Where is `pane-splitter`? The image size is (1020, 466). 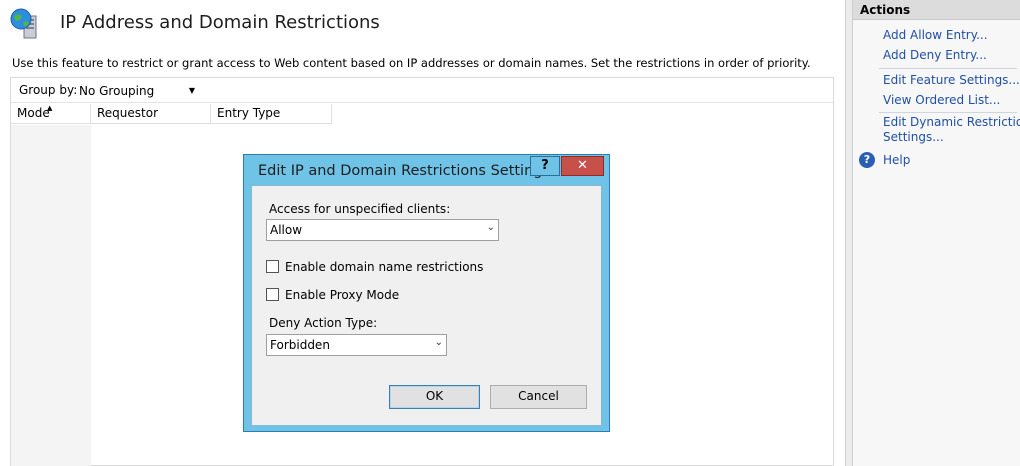
pane-splitter is located at coordinates (849, 233).